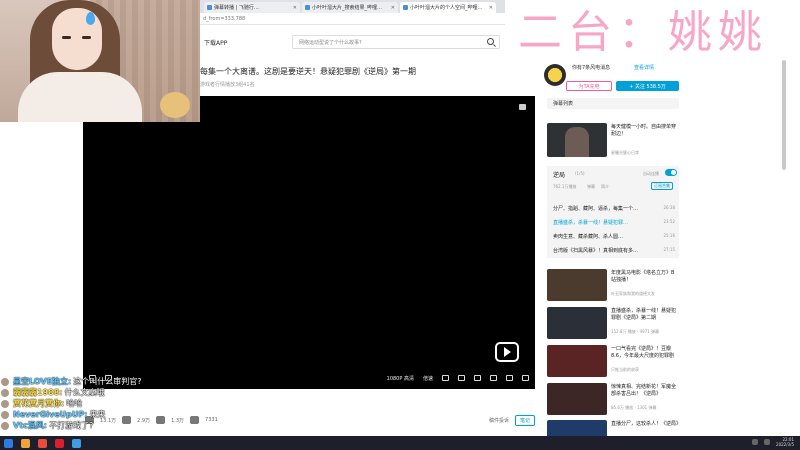 This screenshot has height=450, width=800. Describe the element at coordinates (350, 7) in the screenshot. I see `browser-tab: 小叶叶溜大片_搜索结果_哔哩… ✕` at that location.